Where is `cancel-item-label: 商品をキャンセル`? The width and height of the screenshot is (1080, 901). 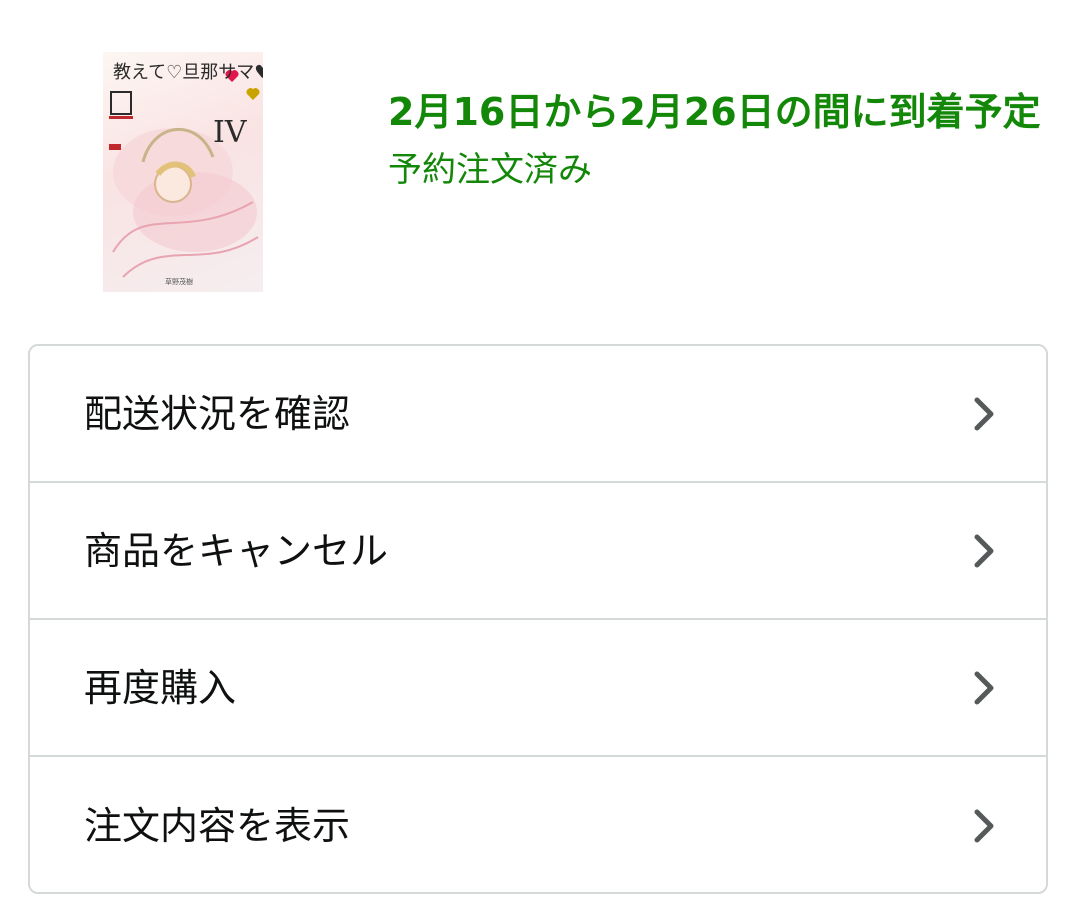 cancel-item-label: 商品をキャンセル is located at coordinates (236, 550).